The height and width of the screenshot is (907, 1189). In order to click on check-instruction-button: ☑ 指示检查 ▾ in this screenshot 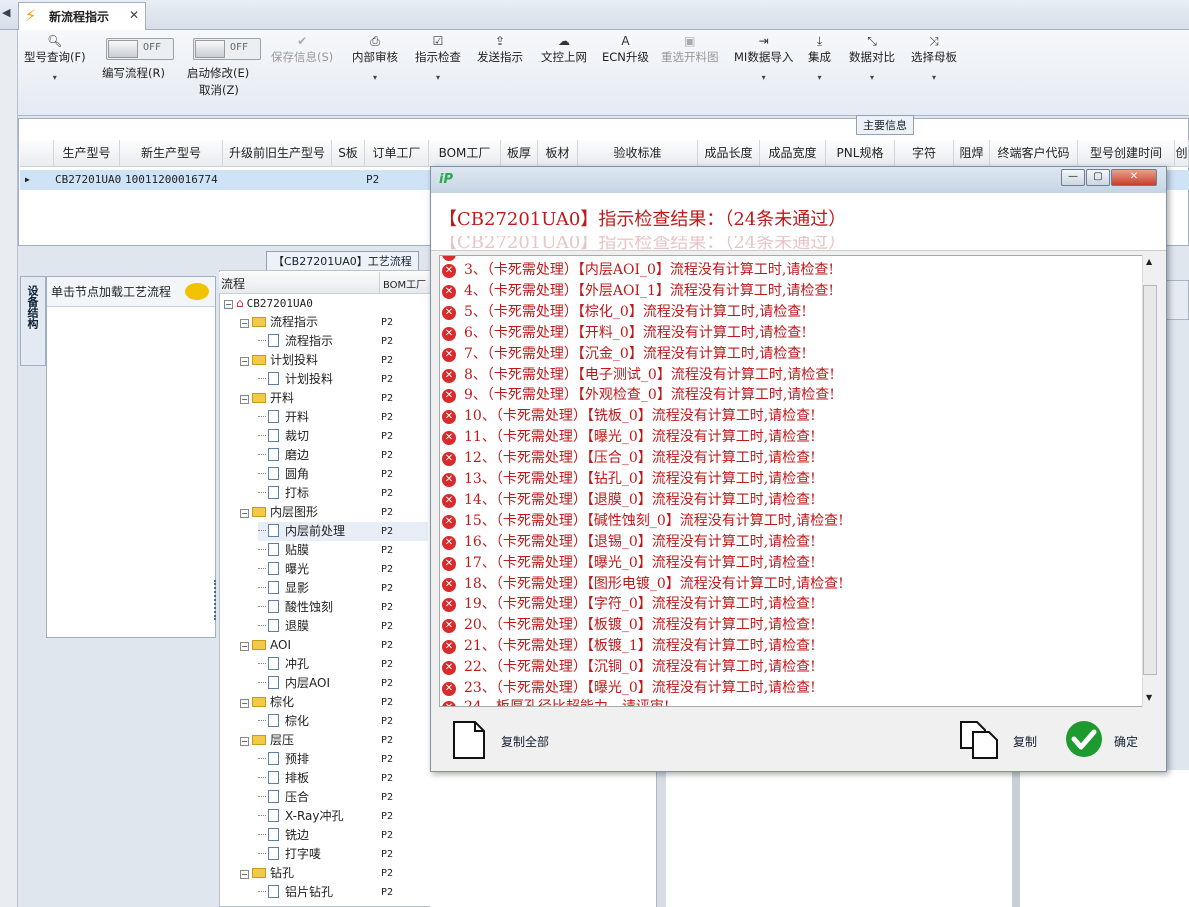, I will do `click(438, 58)`.